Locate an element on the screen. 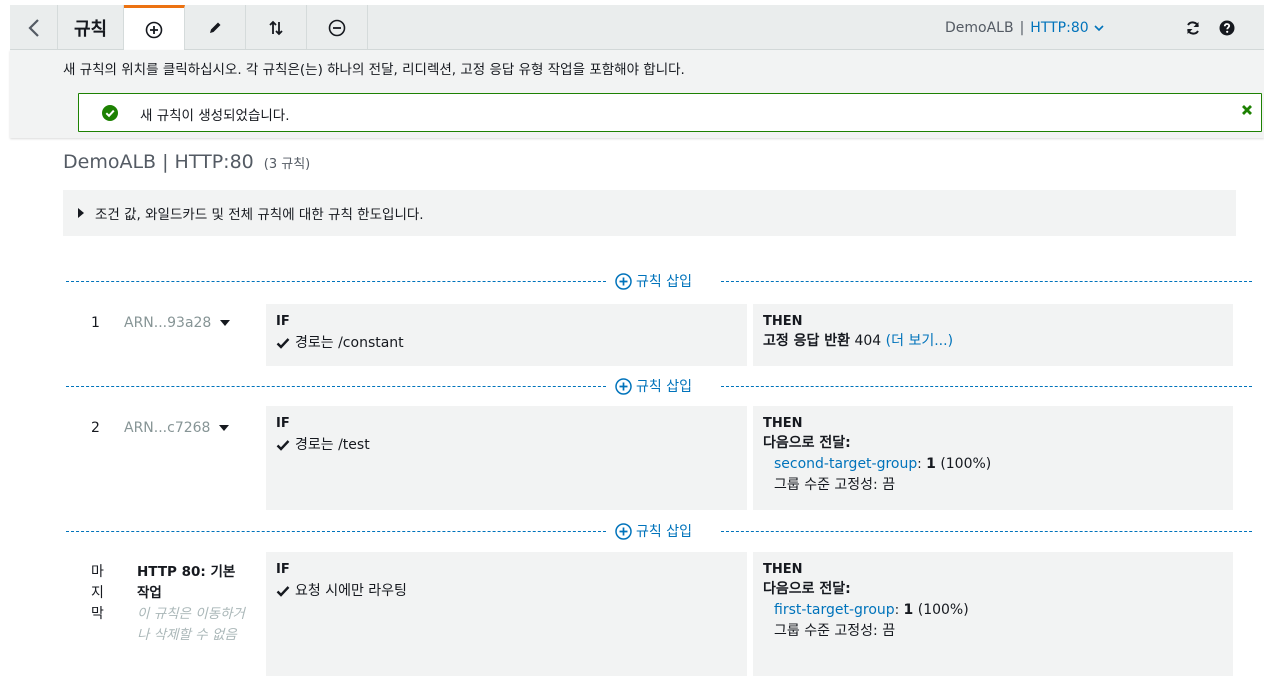  close-icon is located at coordinates (1247, 110).